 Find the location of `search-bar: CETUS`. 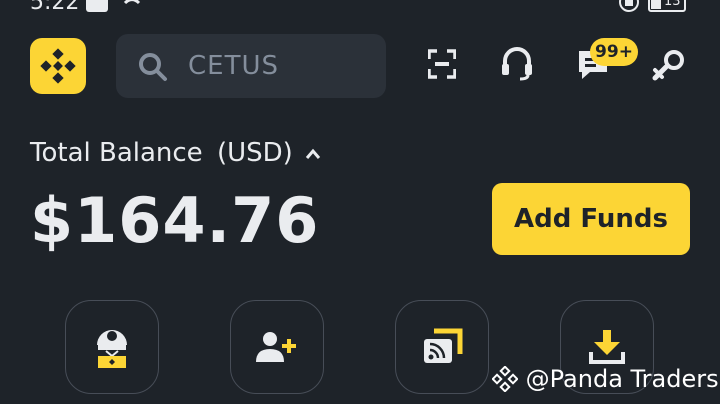

search-bar: CETUS is located at coordinates (251, 66).